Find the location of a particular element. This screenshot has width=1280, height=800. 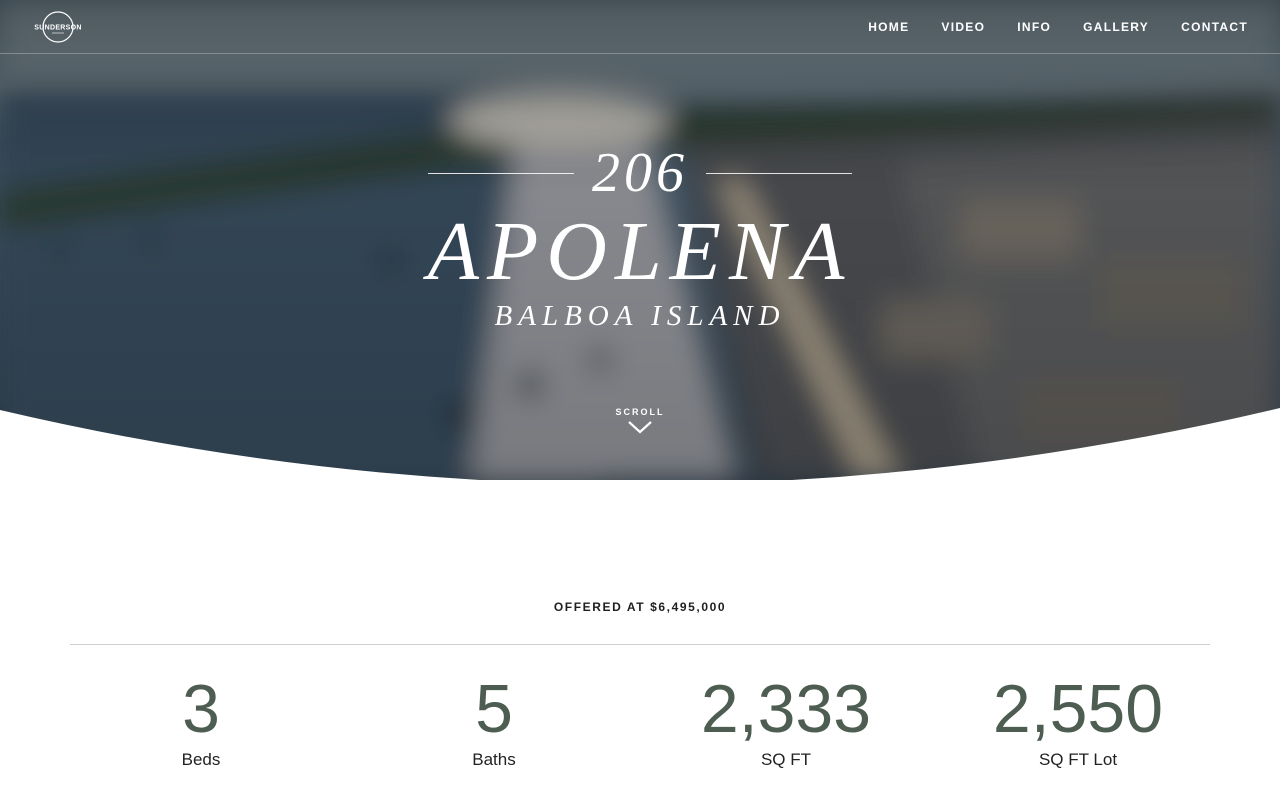

nav-gallery: GALLERY is located at coordinates (1116, 27).